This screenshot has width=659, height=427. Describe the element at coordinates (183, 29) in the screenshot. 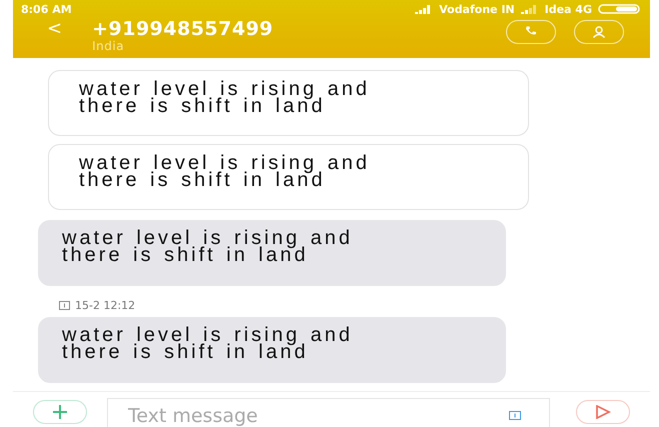

I see `contact-number: +919948557499` at that location.